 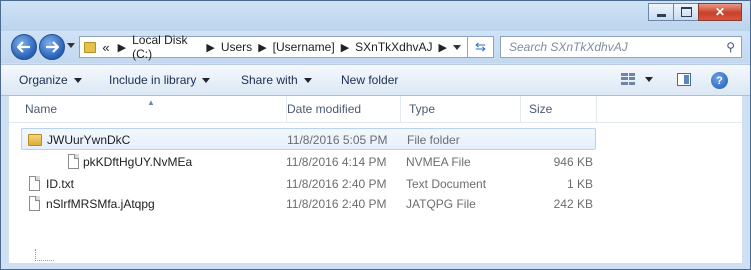 I want to click on minimize-button, so click(x=661, y=12).